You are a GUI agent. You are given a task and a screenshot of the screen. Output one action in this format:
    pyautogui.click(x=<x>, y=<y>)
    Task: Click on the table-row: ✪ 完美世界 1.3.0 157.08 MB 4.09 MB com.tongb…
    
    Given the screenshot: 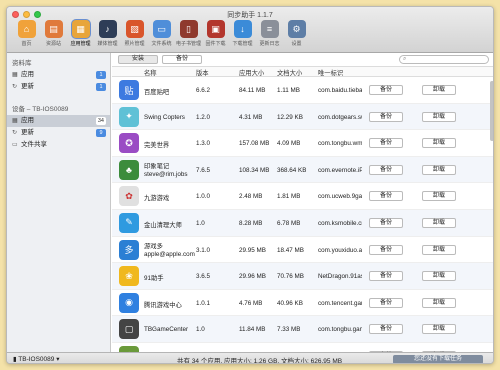 What is the action you would take?
    pyautogui.click(x=302, y=143)
    